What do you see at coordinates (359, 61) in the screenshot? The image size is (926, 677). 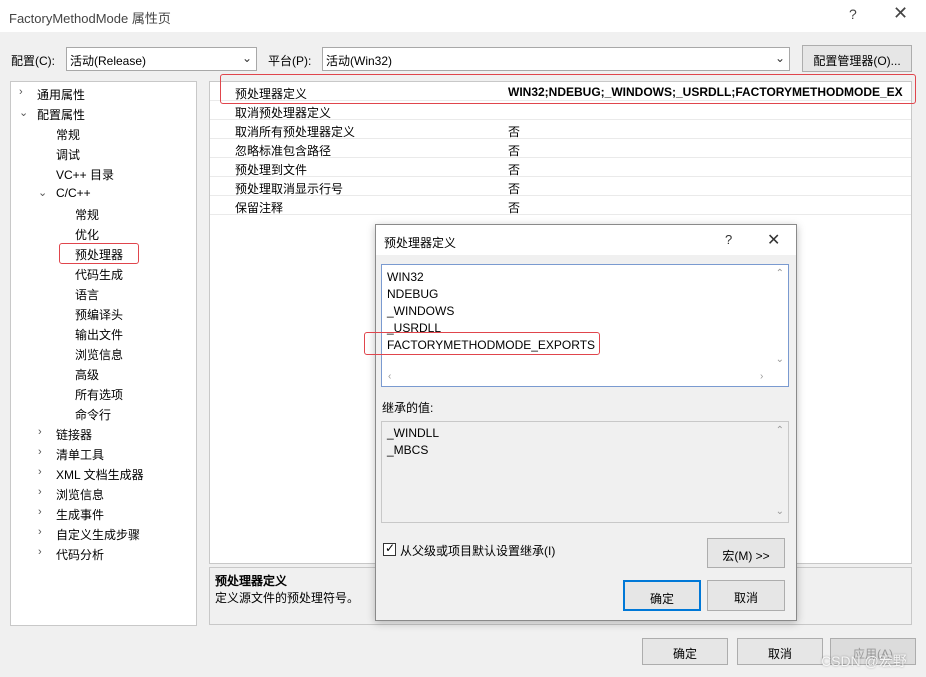 I see `platform-value: 活动(Win32)` at bounding box center [359, 61].